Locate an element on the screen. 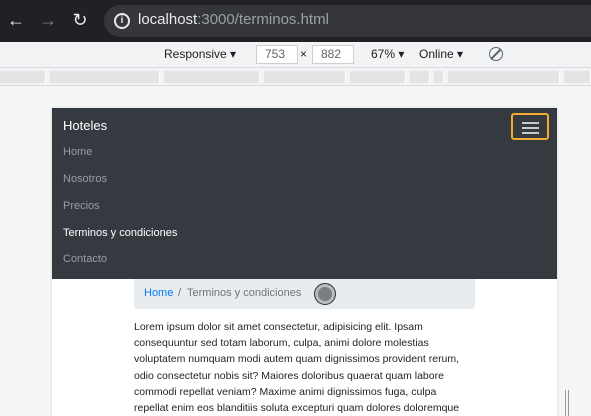 Image resolution: width=591 pixels, height=416 pixels. rotate-icon is located at coordinates (496, 54).